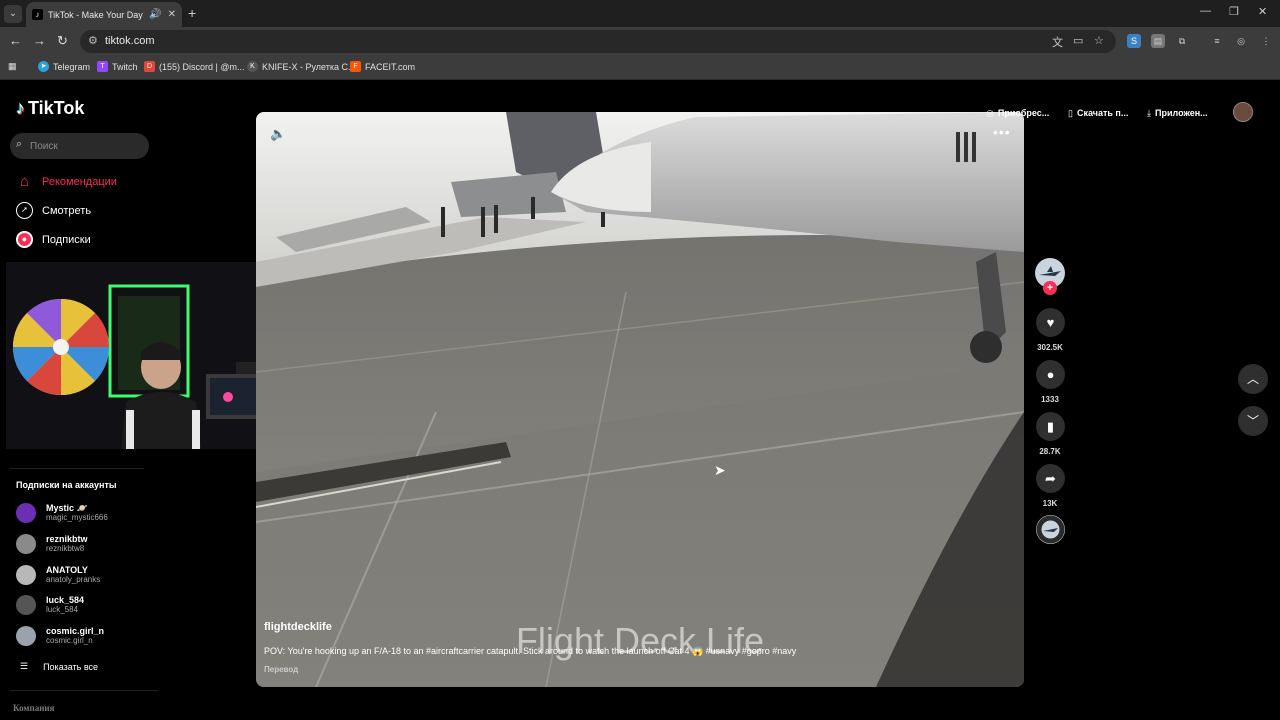 The height and width of the screenshot is (720, 1280). I want to click on search-input, so click(85, 146).